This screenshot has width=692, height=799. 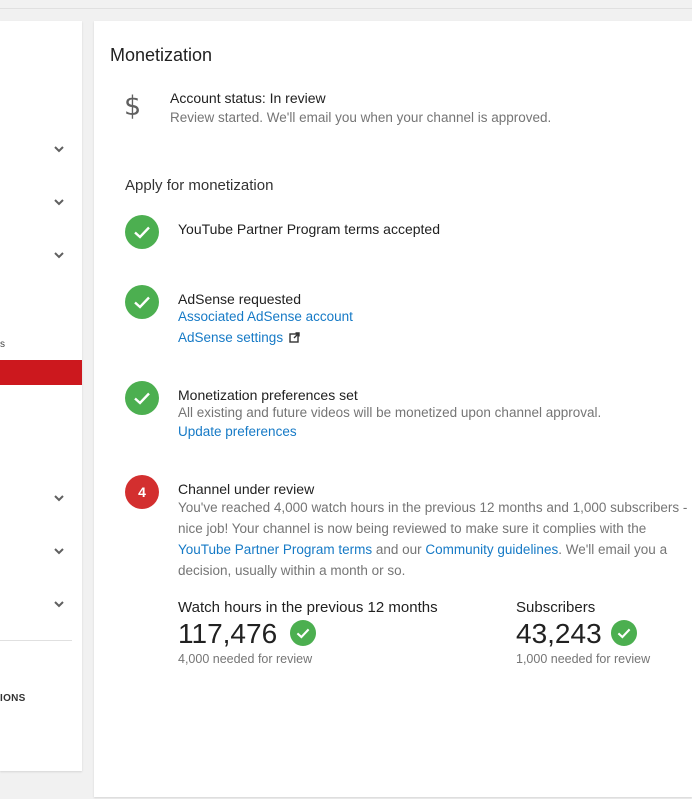 What do you see at coordinates (491, 549) in the screenshot?
I see `community-guidelines-link: Community guidelines` at bounding box center [491, 549].